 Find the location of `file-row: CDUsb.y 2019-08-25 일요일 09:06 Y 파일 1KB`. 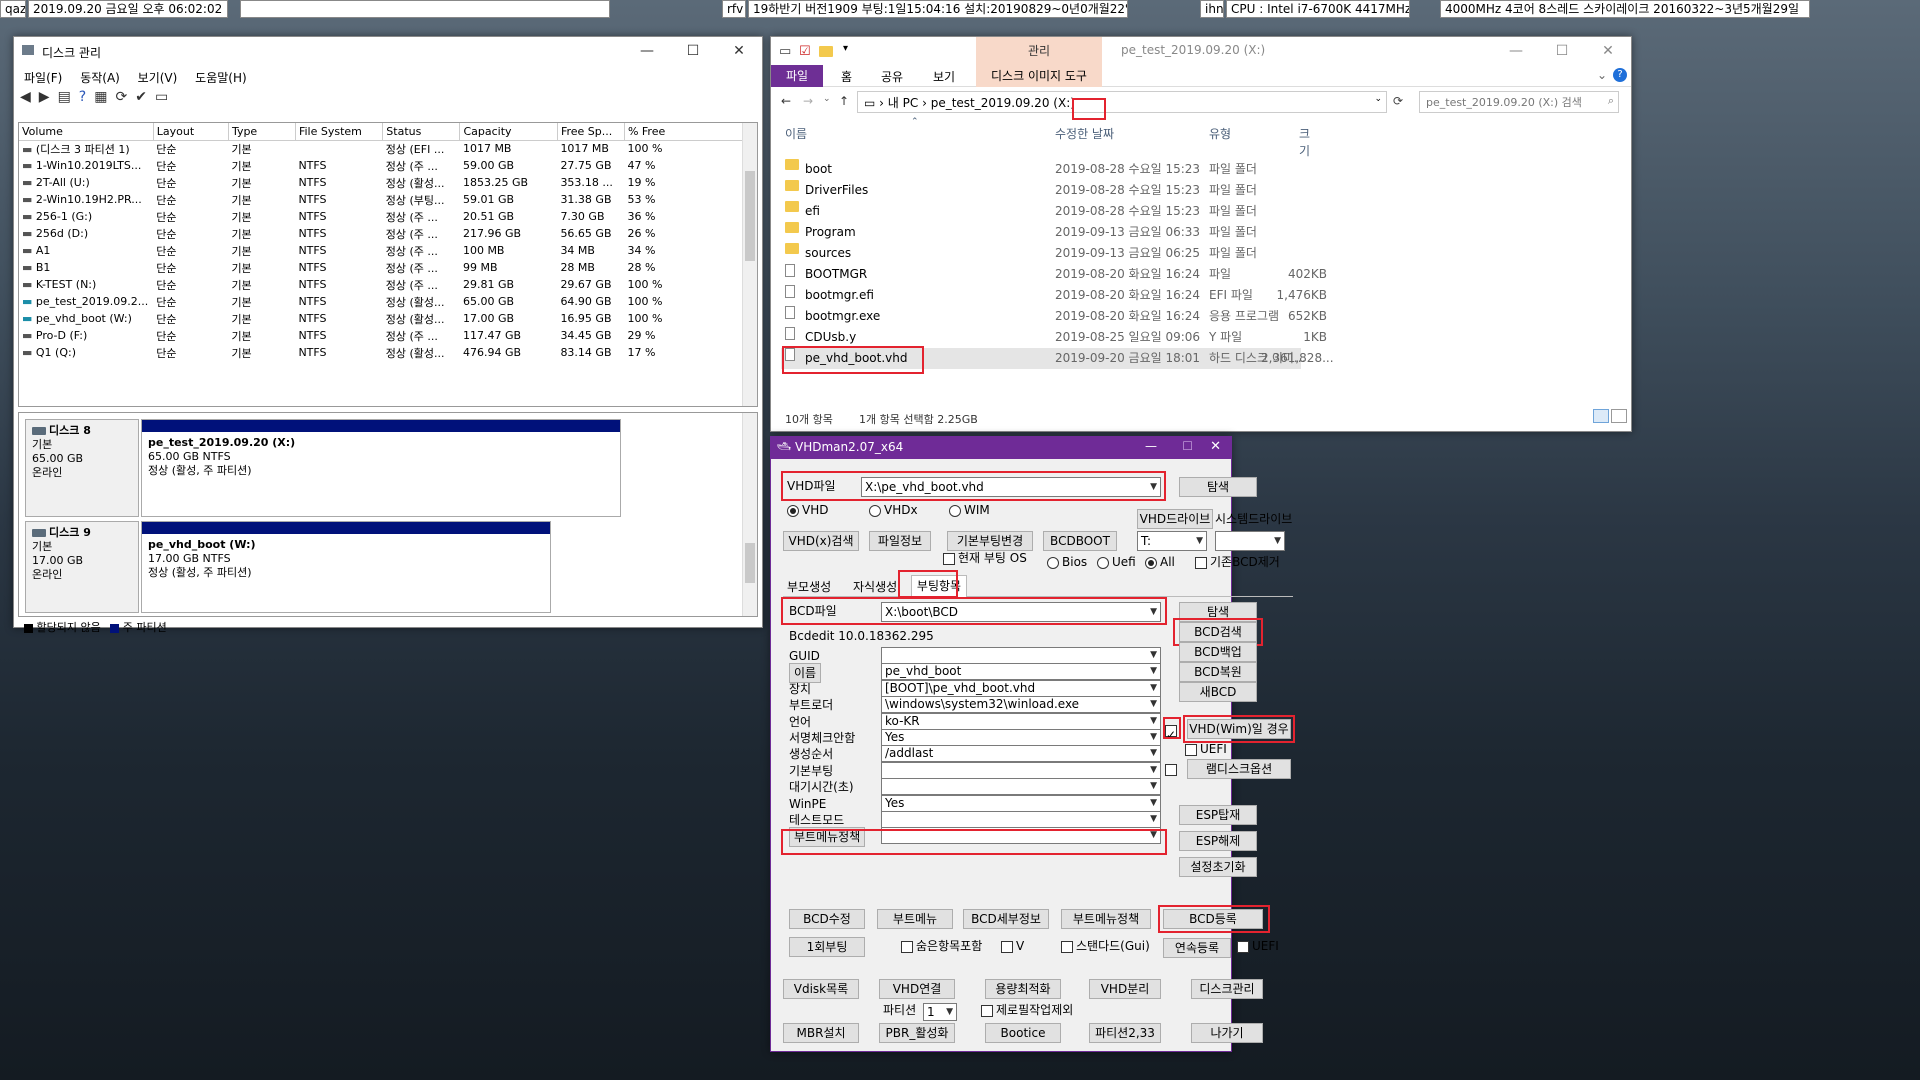

file-row: CDUsb.y 2019-08-25 일요일 09:06 Y 파일 1KB is located at coordinates (1054, 337).